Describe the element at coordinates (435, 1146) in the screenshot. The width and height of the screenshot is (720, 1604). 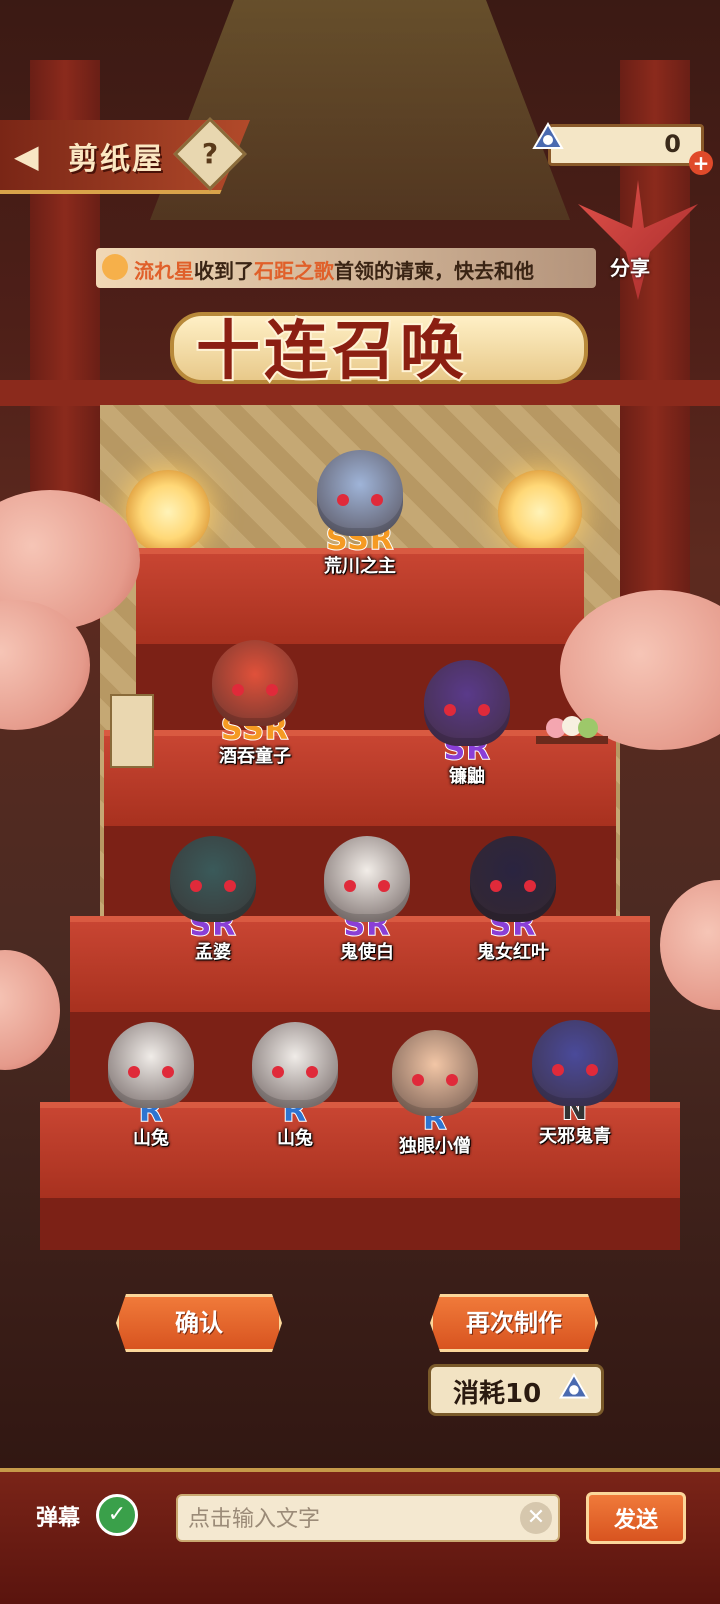
I see `character-name: 独眼小僧` at that location.